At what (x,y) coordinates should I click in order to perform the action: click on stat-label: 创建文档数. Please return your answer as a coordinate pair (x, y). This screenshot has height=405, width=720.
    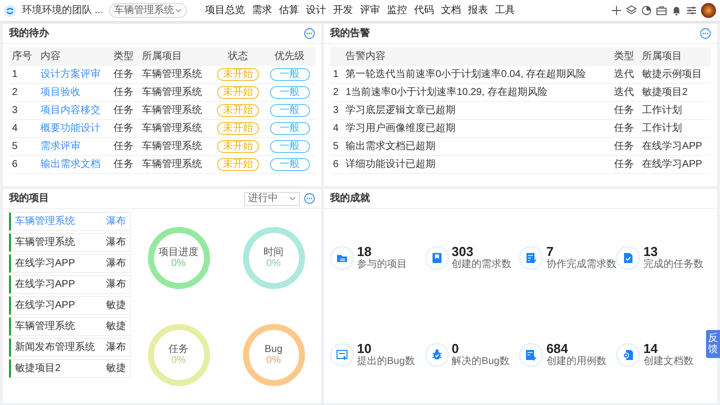
    Looking at the image, I should click on (668, 362).